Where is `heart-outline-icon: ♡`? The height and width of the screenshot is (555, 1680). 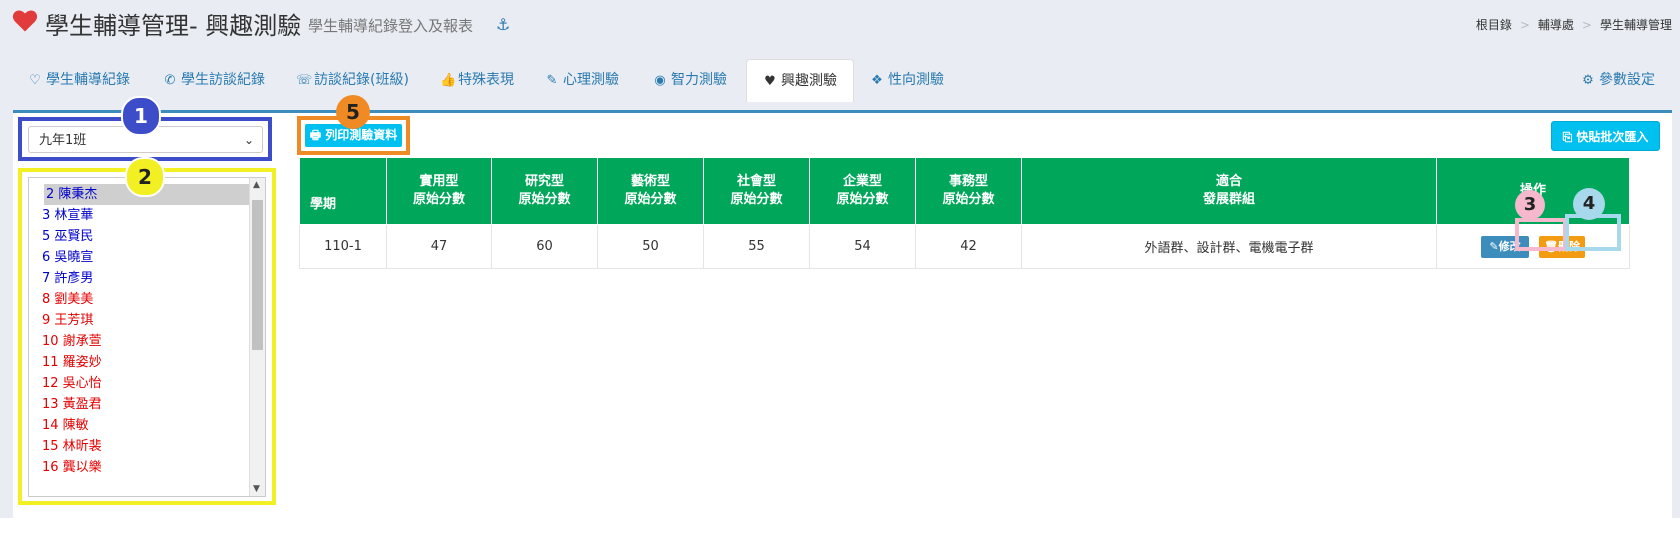
heart-outline-icon: ♡ is located at coordinates (35, 80).